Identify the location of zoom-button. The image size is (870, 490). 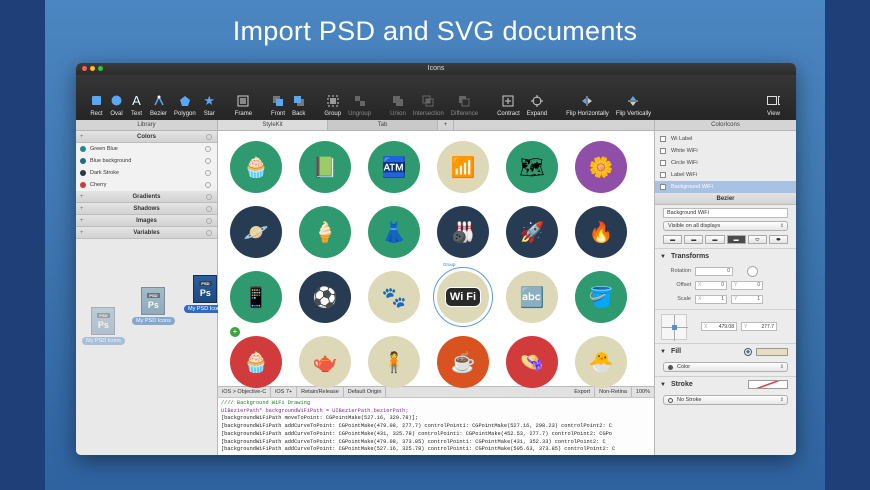
(100, 68).